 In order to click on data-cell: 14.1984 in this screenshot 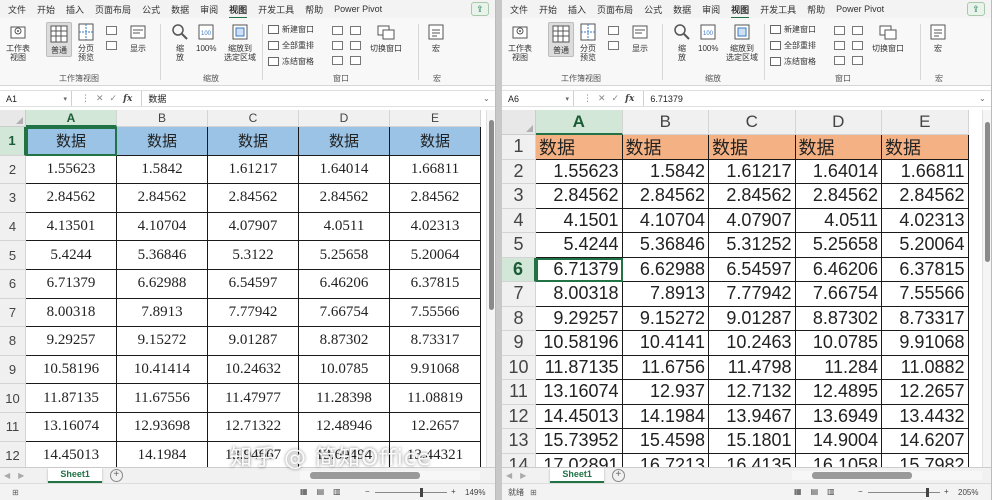, I will do `click(665, 416)`.